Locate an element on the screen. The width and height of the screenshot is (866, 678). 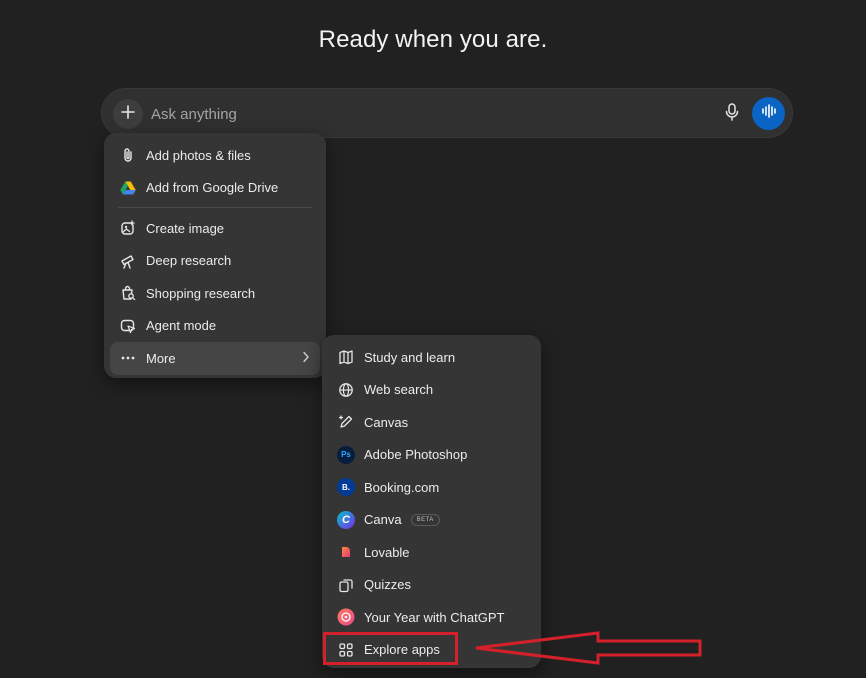
menu-item-label: More is located at coordinates (161, 358).